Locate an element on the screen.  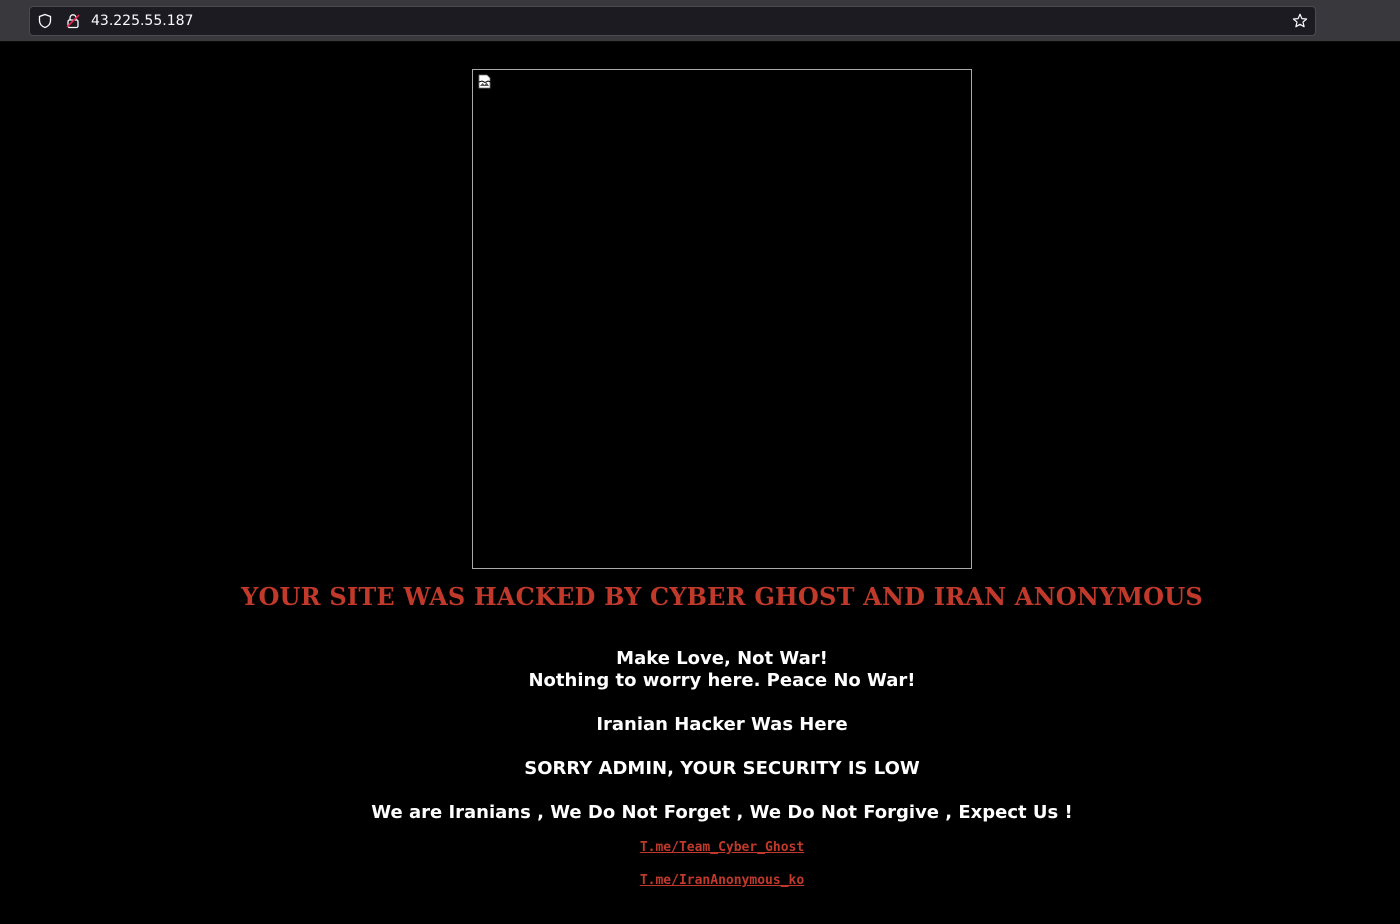
lock-insecure-icon is located at coordinates (73, 21).